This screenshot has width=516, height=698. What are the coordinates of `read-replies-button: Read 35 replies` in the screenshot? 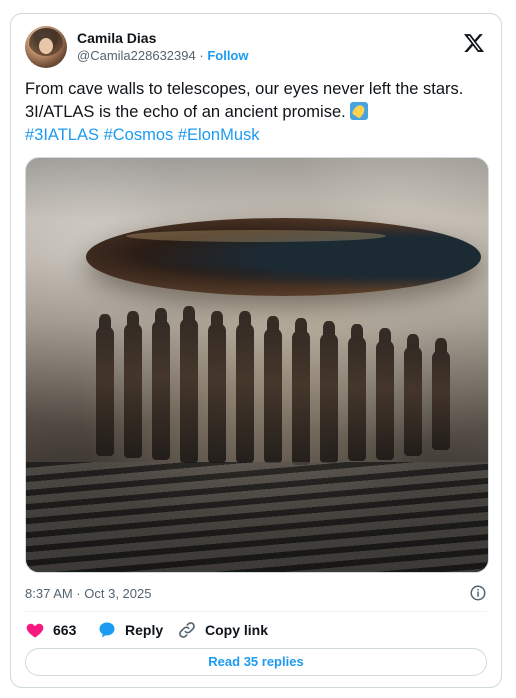 It's located at (256, 662).